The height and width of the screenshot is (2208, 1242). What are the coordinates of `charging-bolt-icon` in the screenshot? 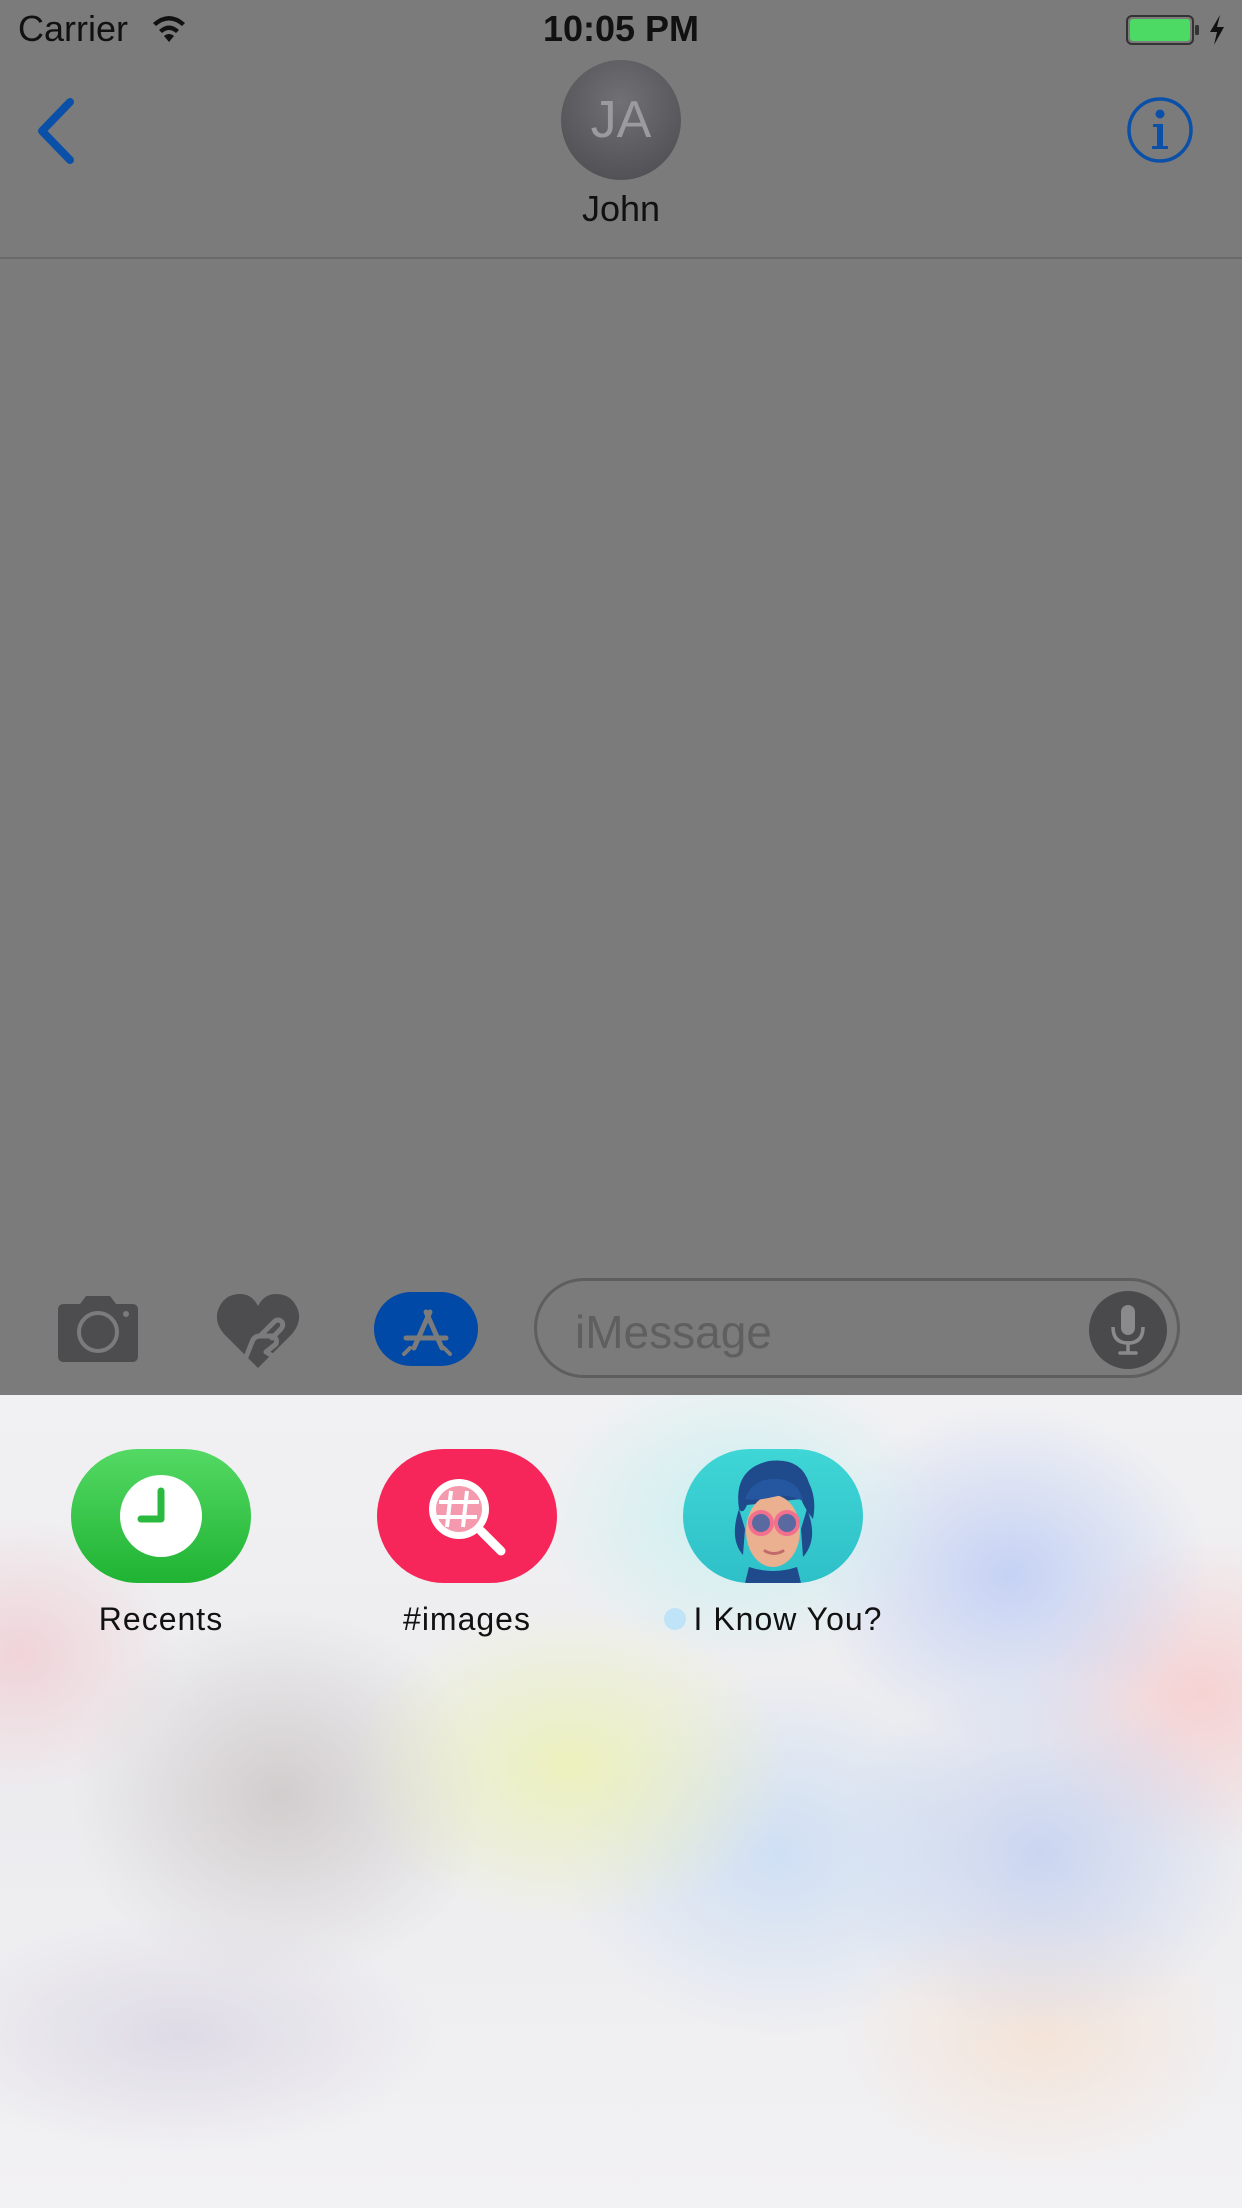 It's located at (1217, 30).